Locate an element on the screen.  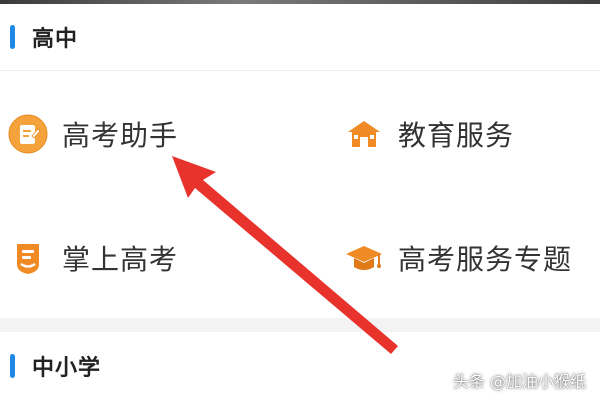
grid-item-gaokao-assistant: 高考助手 is located at coordinates (93, 134).